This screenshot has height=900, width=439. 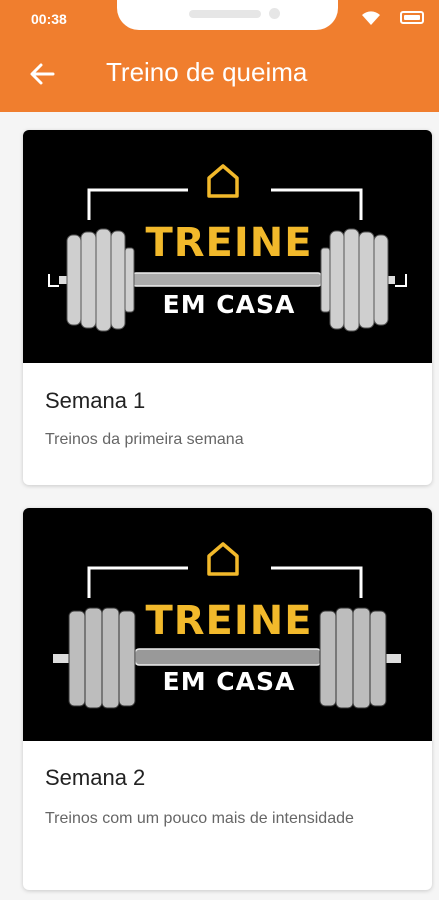 I want to click on status-bar: 00:38, so click(x=219, y=18).